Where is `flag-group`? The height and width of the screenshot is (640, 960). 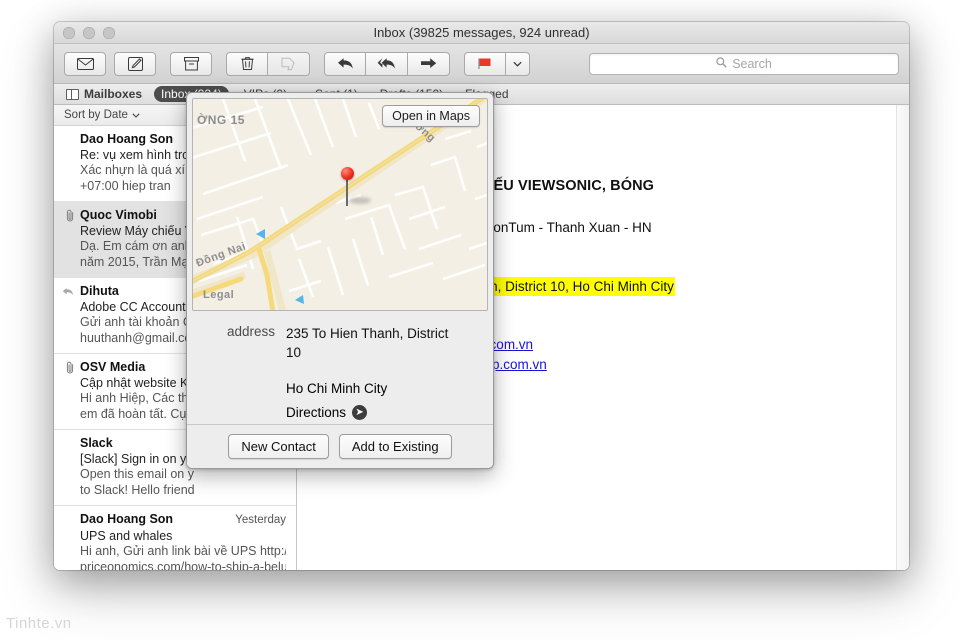 flag-group is located at coordinates (497, 63).